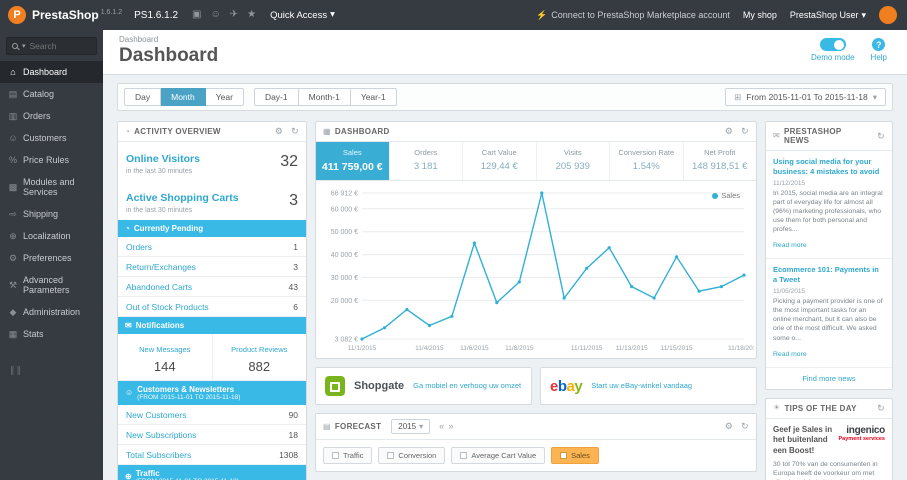 The height and width of the screenshot is (480, 907). Describe the element at coordinates (362, 348) in the screenshot. I see `svg-text: 11/1/2015` at that location.